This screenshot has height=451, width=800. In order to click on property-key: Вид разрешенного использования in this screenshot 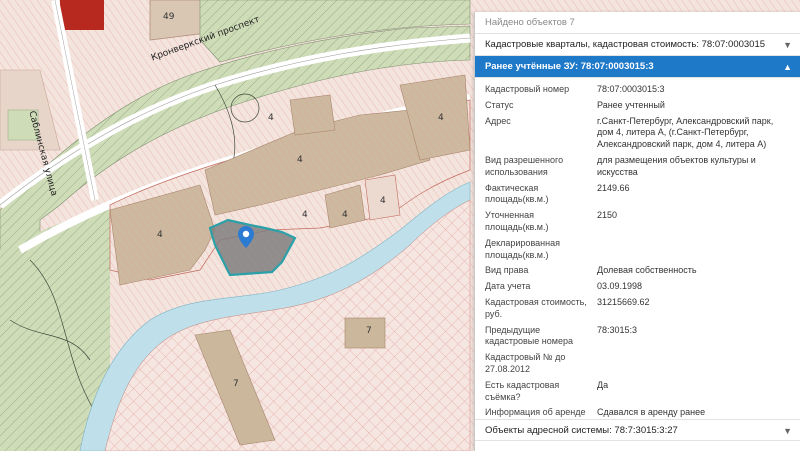, I will do `click(524, 165)`.